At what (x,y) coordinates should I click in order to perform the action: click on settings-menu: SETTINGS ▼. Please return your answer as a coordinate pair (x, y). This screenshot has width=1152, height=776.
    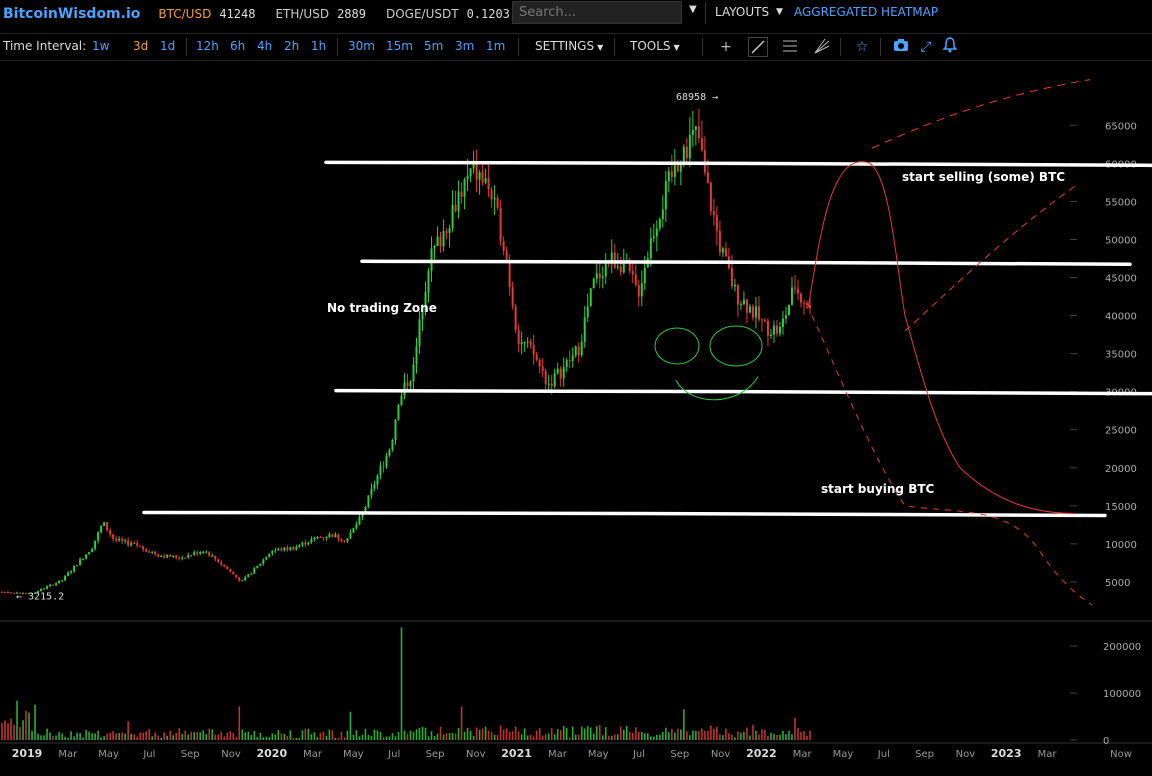
    Looking at the image, I should click on (569, 46).